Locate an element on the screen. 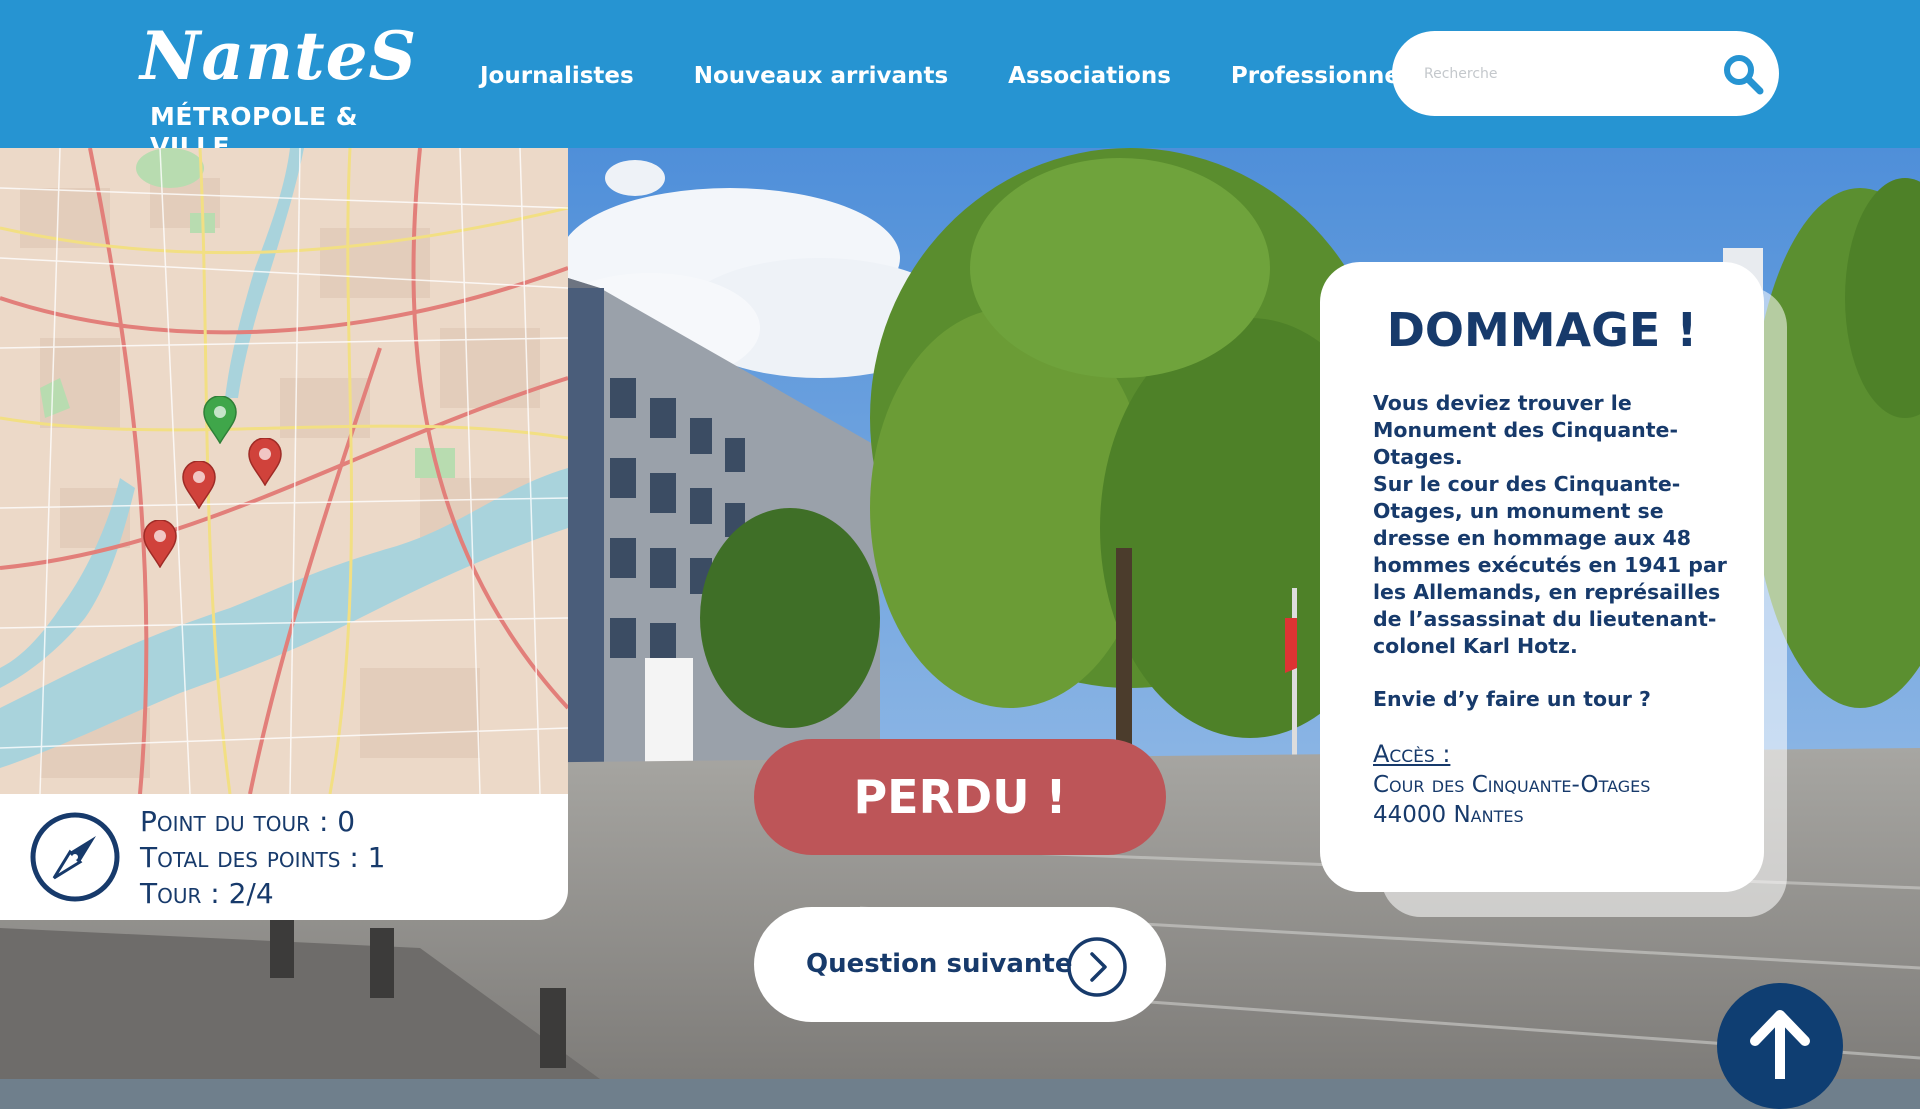  access-address: Cour des Cinquante-Otages 44000 Nantes is located at coordinates (1558, 800).